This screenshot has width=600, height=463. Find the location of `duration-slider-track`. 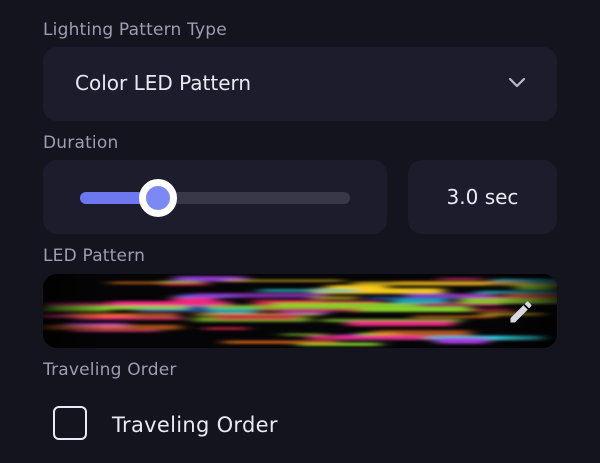

duration-slider-track is located at coordinates (215, 198).